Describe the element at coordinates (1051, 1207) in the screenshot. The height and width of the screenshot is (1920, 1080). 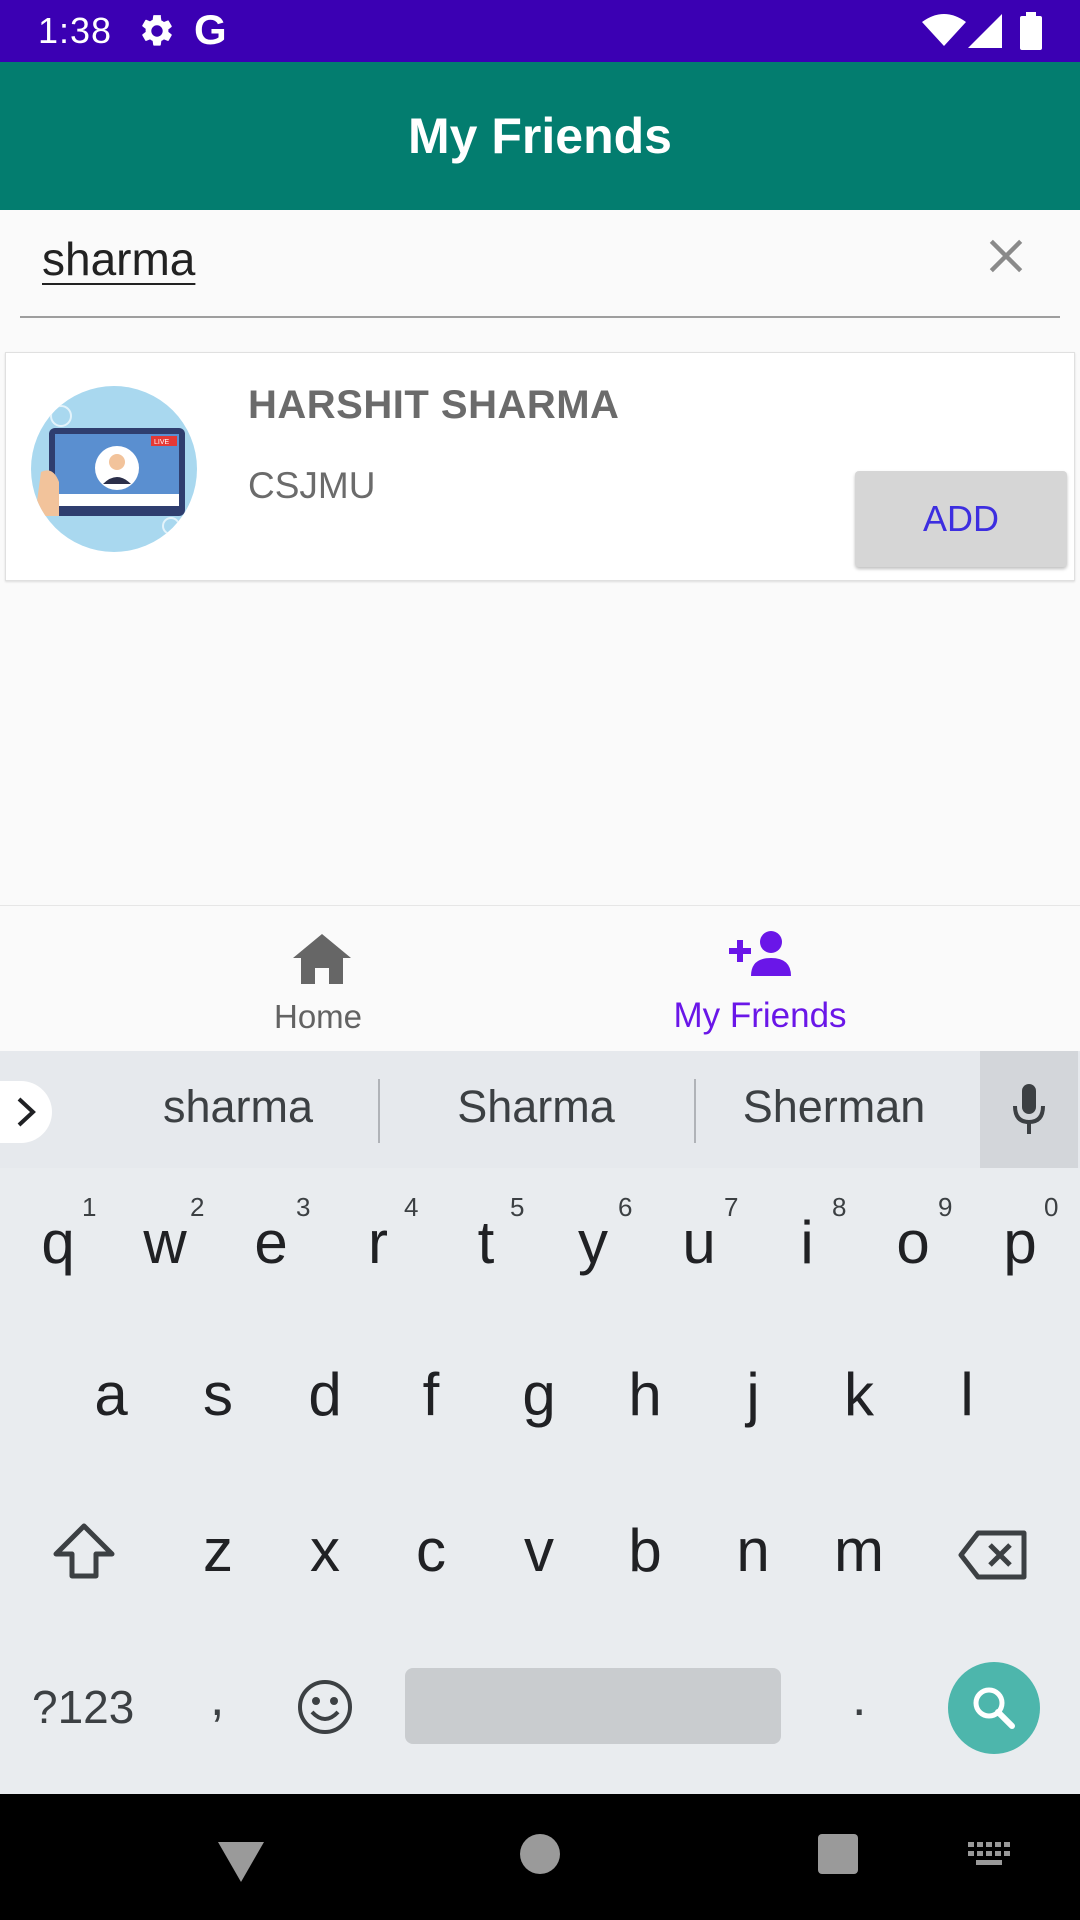
I see `key-hint: 0` at that location.